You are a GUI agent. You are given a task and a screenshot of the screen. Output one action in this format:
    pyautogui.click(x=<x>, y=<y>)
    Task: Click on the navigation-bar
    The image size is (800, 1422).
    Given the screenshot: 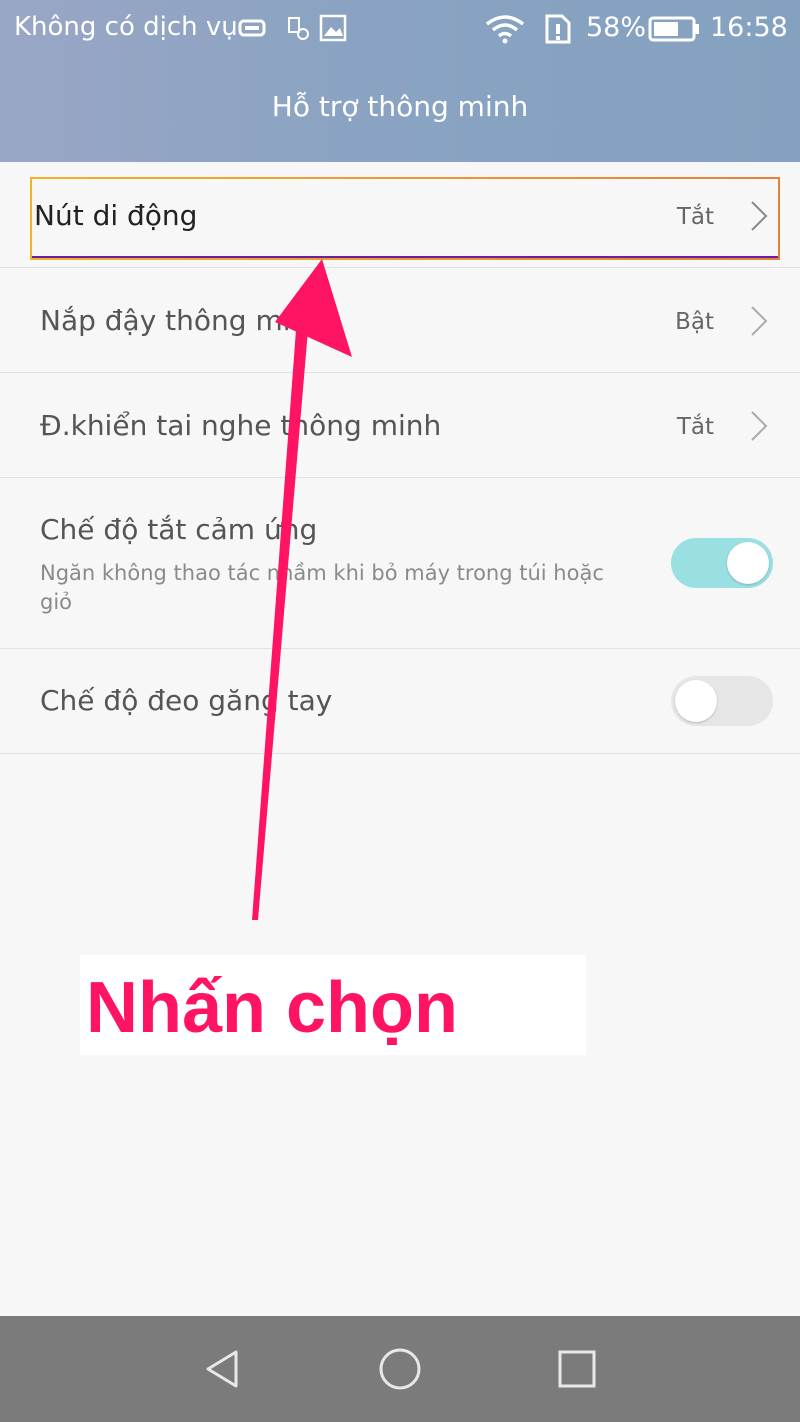 What is the action you would take?
    pyautogui.click(x=400, y=1369)
    